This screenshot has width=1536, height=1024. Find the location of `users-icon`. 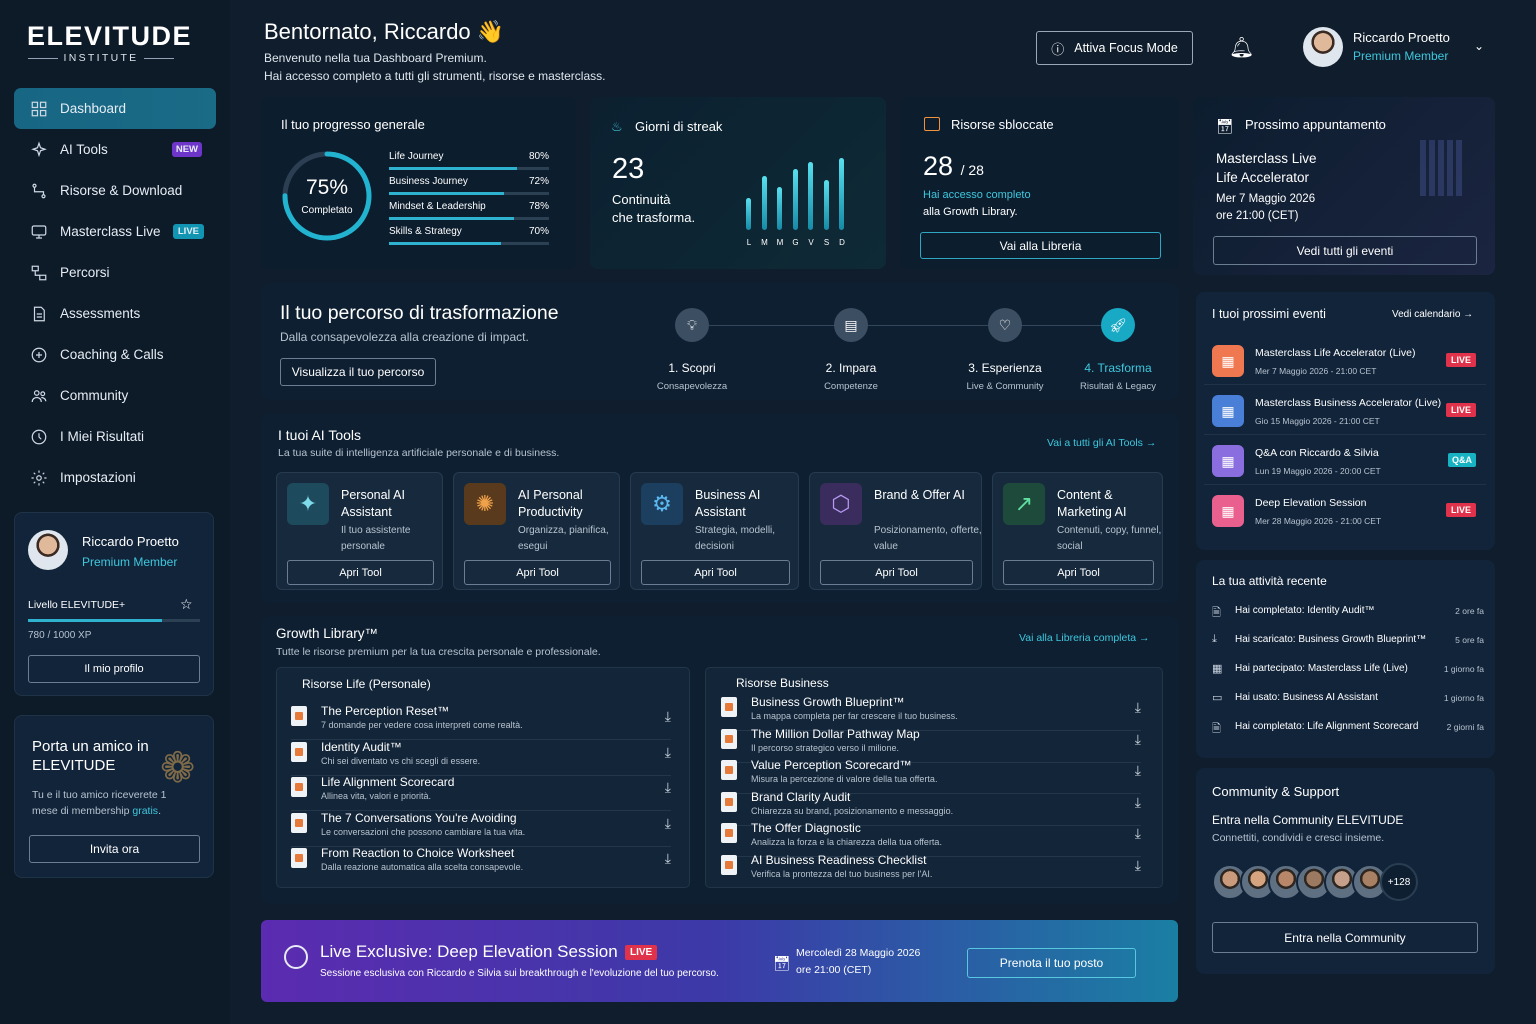

users-icon is located at coordinates (39, 395).